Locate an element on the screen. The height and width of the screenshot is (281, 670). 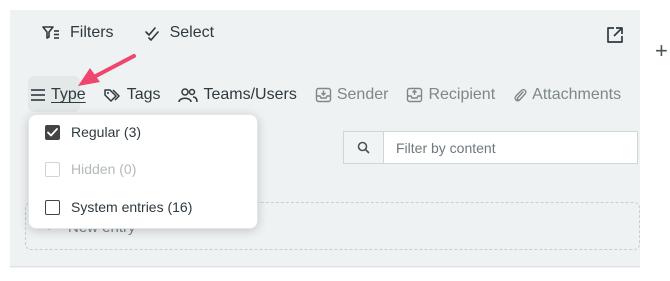
paperclip-icon is located at coordinates (520, 94).